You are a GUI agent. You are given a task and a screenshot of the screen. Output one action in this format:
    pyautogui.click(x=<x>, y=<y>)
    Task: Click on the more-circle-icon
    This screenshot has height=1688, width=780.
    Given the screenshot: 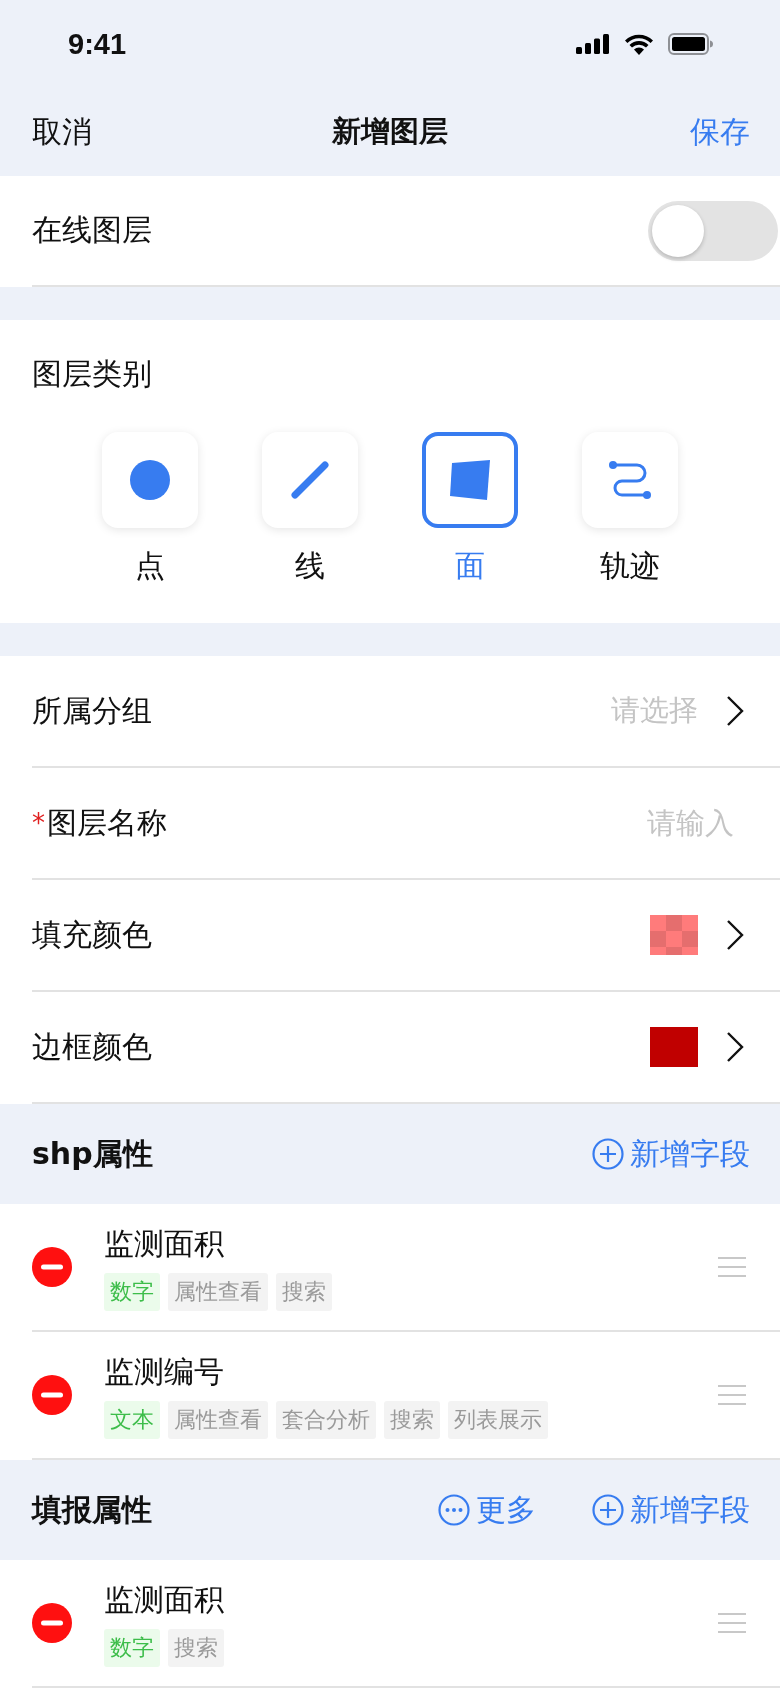 What is the action you would take?
    pyautogui.click(x=454, y=1510)
    